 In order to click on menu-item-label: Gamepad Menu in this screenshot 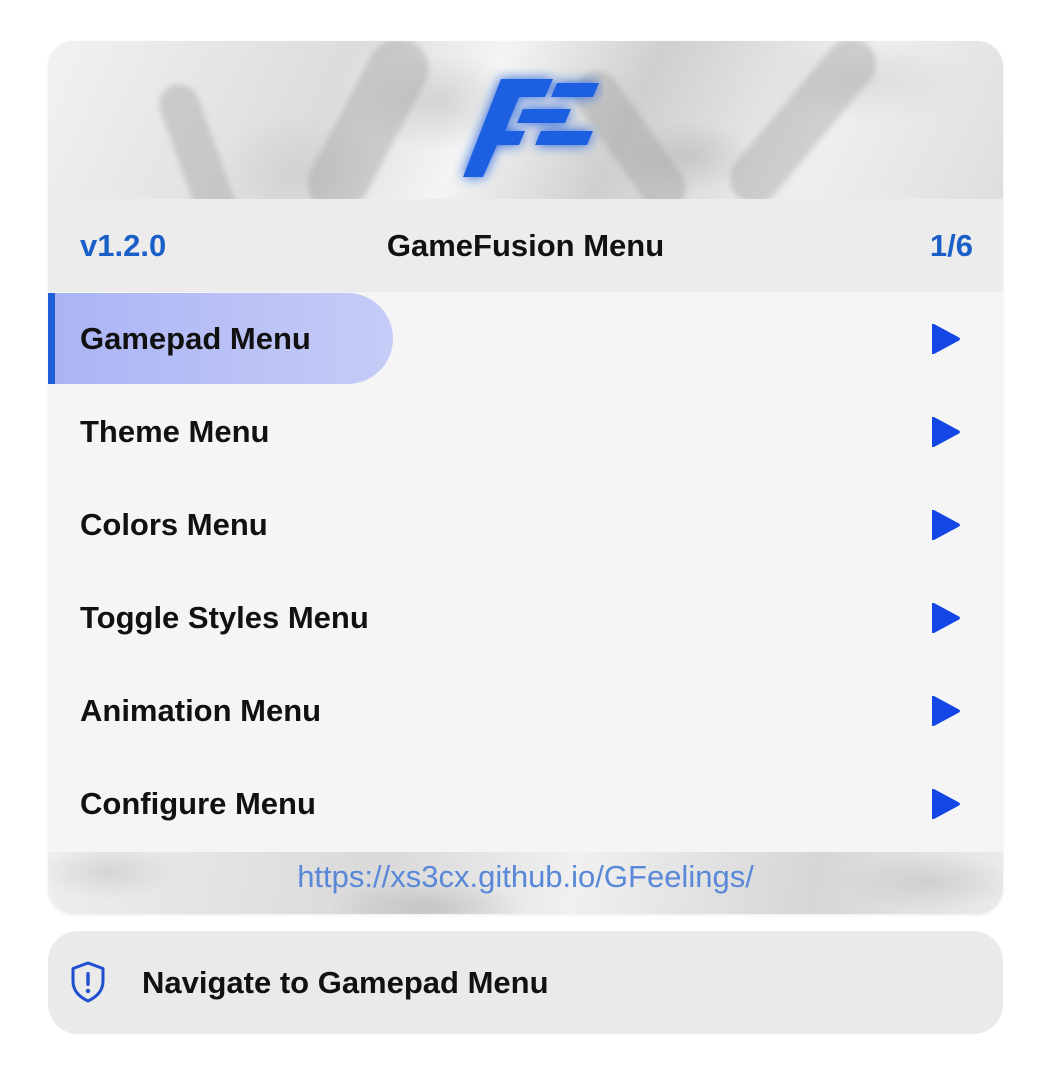, I will do `click(195, 338)`.